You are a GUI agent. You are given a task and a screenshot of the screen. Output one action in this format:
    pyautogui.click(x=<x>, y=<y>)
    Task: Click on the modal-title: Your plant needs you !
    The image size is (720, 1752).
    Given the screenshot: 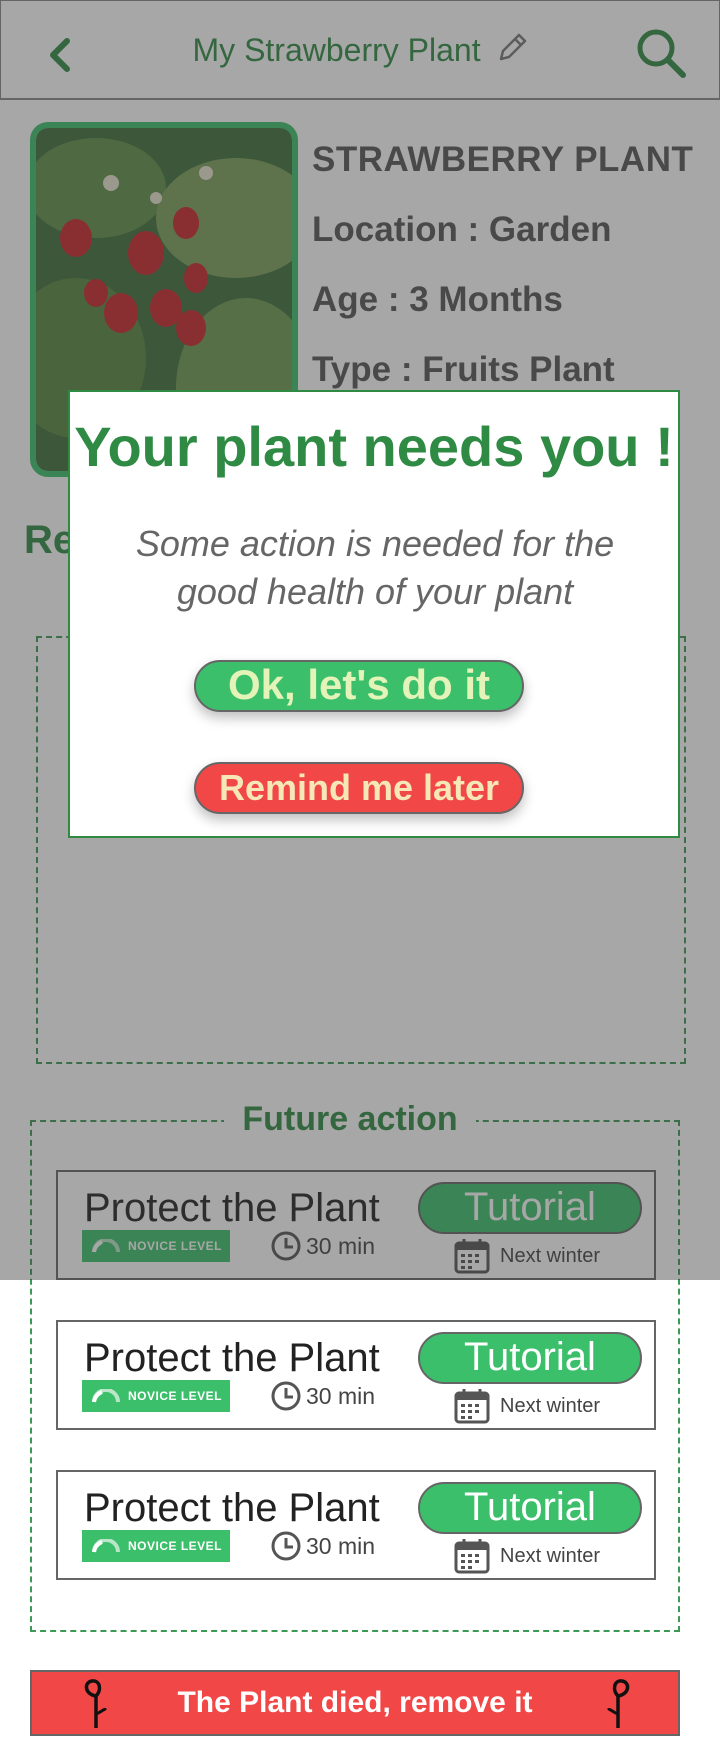 What is the action you would take?
    pyautogui.click(x=374, y=446)
    